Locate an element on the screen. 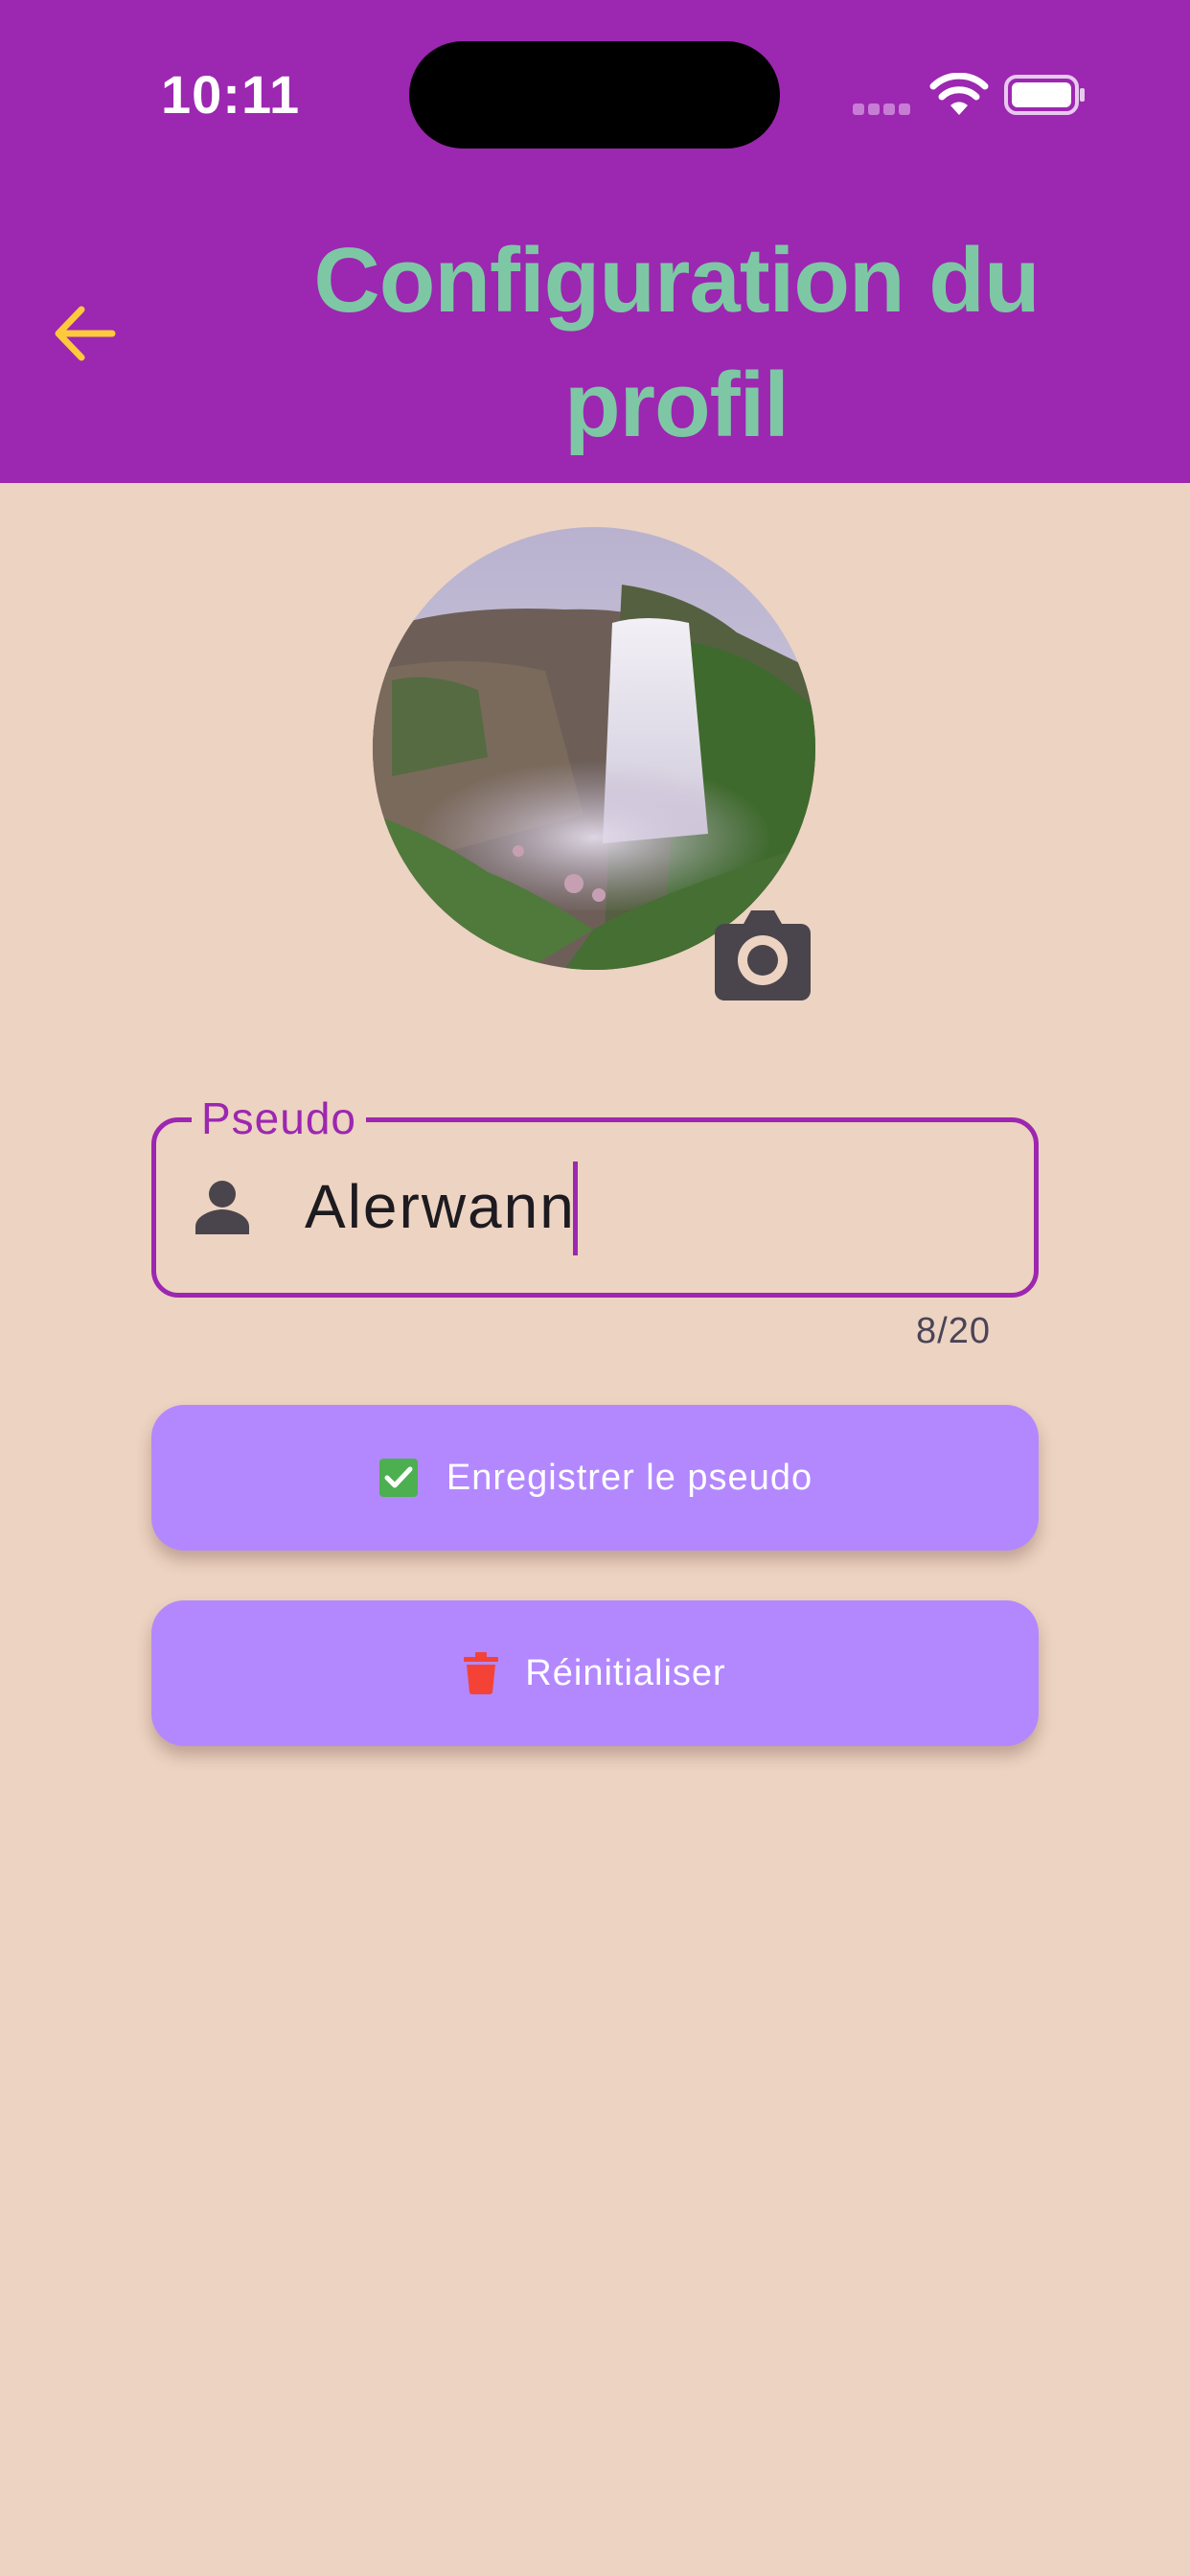 The image size is (1190, 2576). wifi-icon is located at coordinates (959, 94).